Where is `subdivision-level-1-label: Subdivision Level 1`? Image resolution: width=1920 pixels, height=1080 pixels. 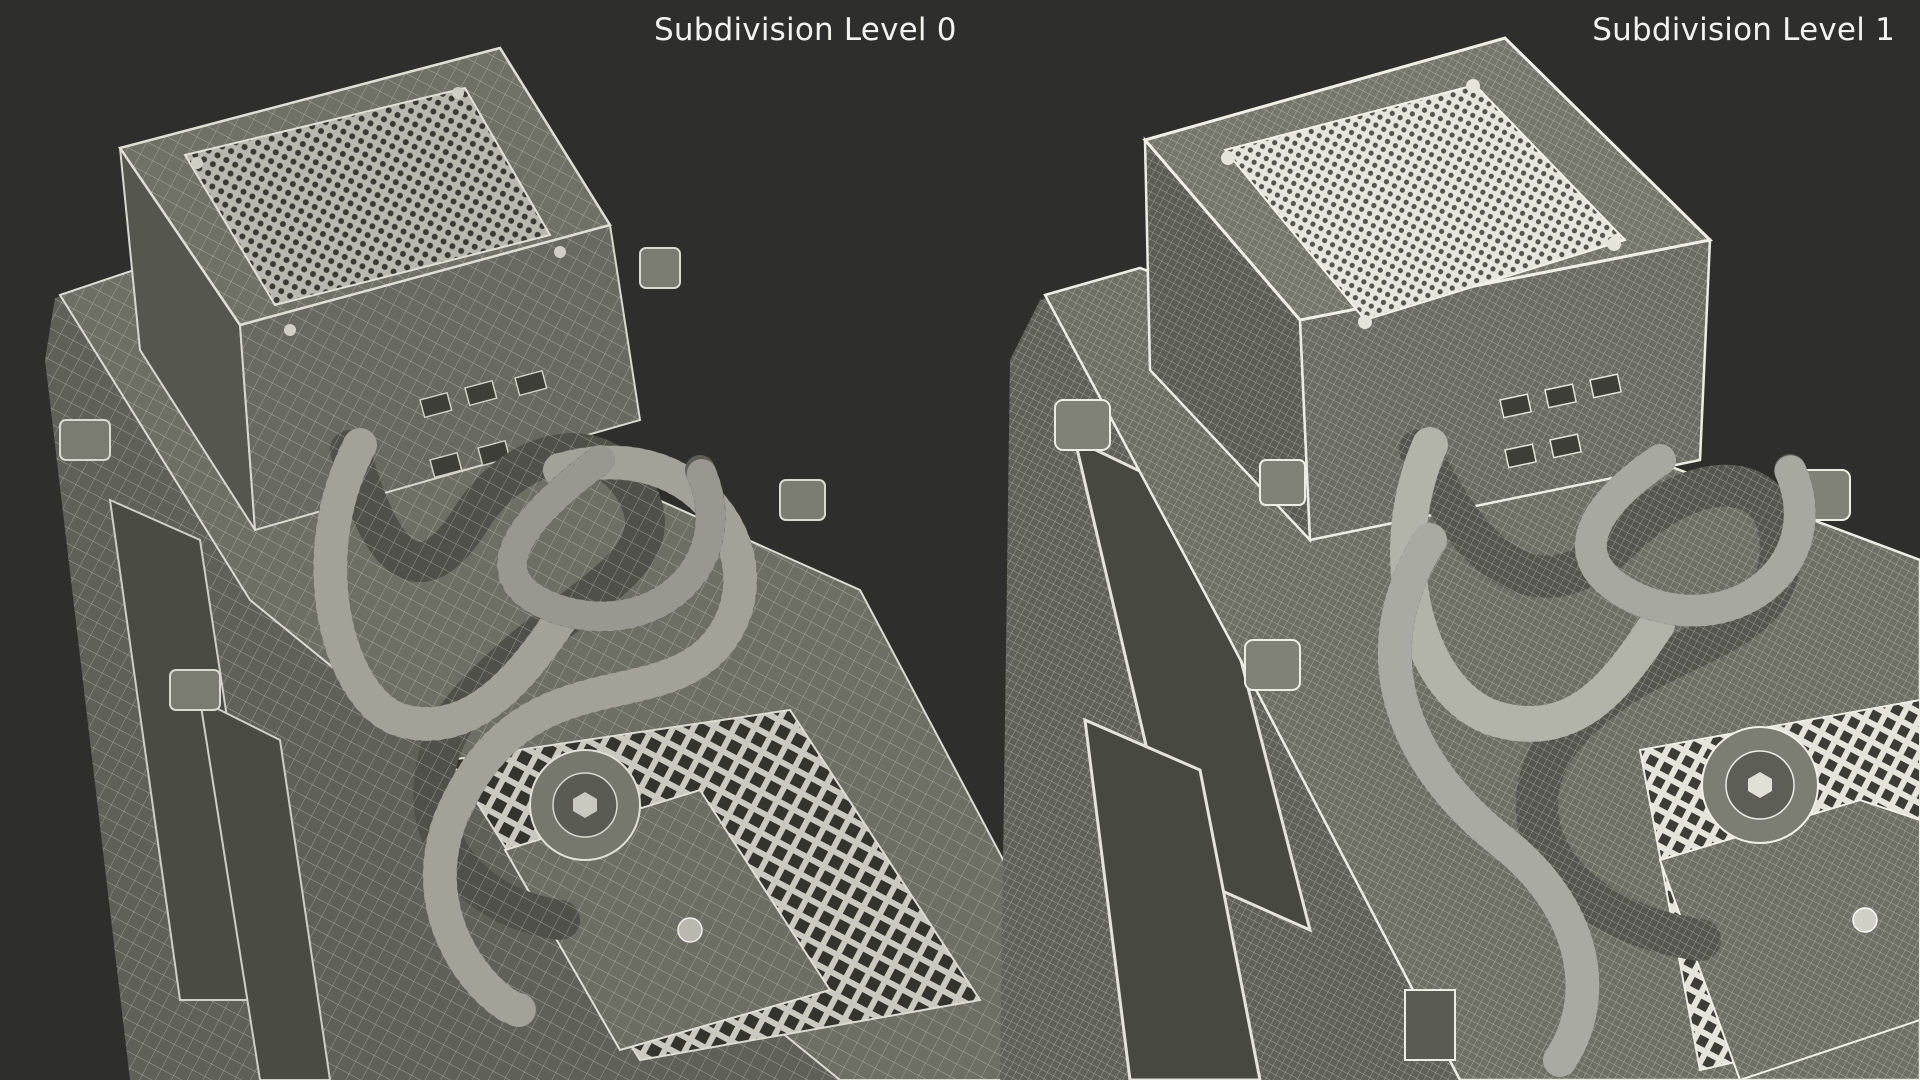 subdivision-level-1-label: Subdivision Level 1 is located at coordinates (1743, 30).